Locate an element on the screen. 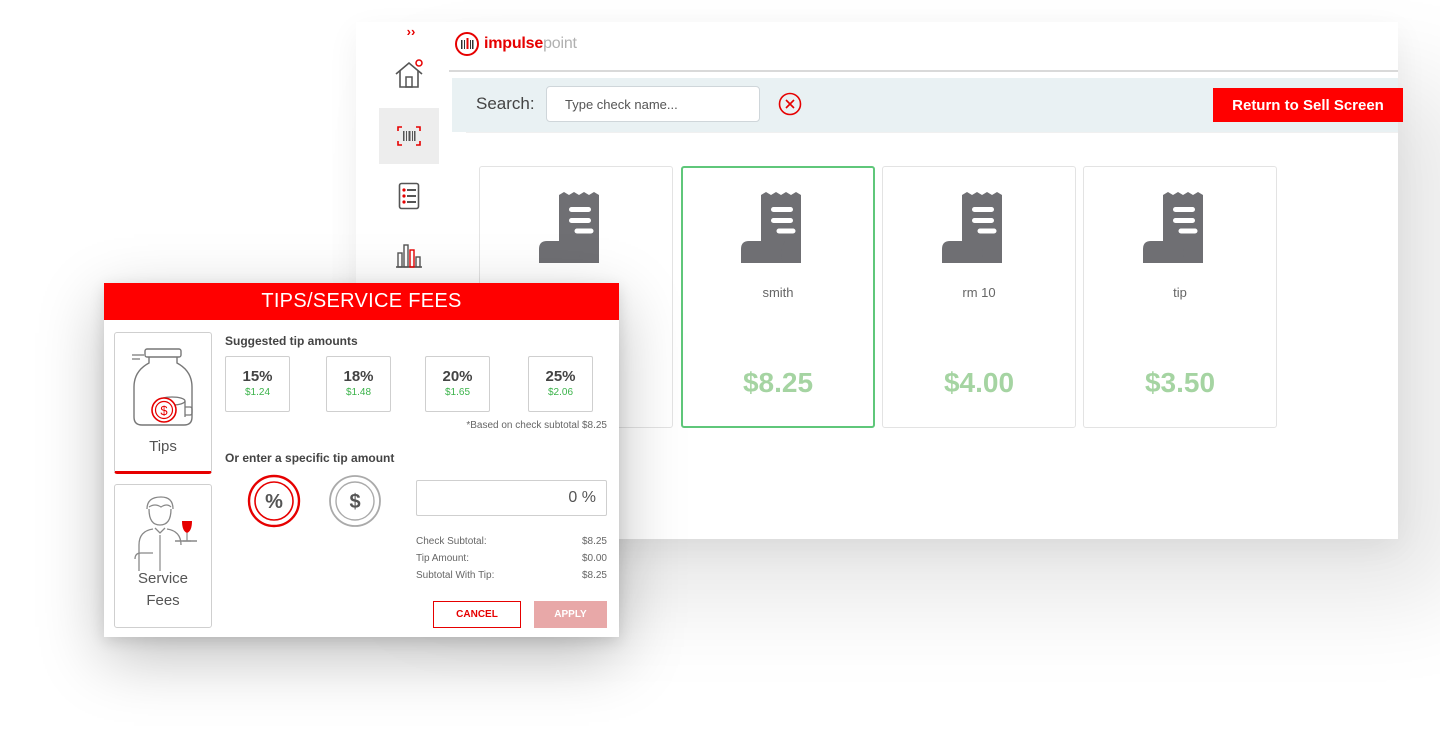 This screenshot has width=1440, height=752. summary-label: Tip Amount: is located at coordinates (442, 558).